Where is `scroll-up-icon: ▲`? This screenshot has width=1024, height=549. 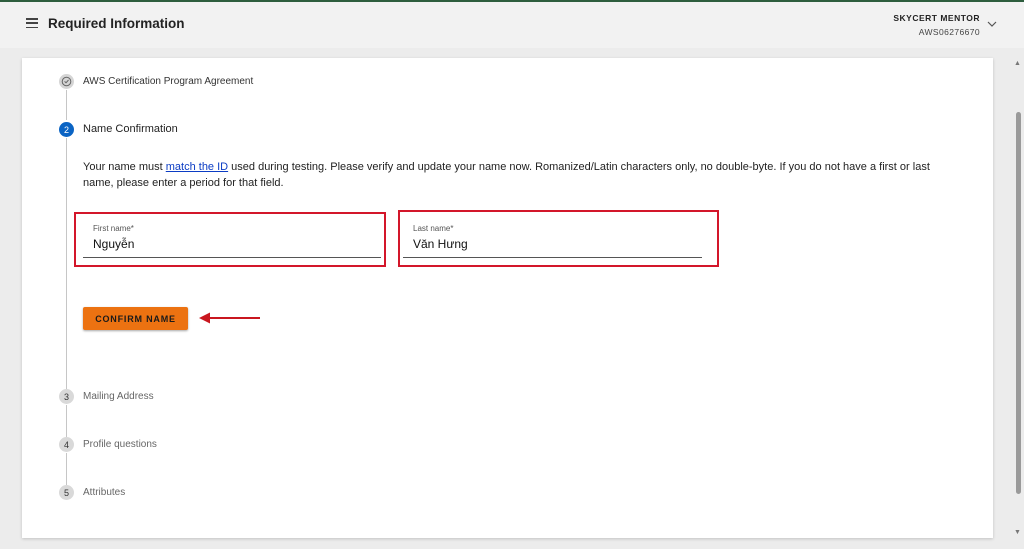
scroll-up-icon: ▲ is located at coordinates (1017, 63).